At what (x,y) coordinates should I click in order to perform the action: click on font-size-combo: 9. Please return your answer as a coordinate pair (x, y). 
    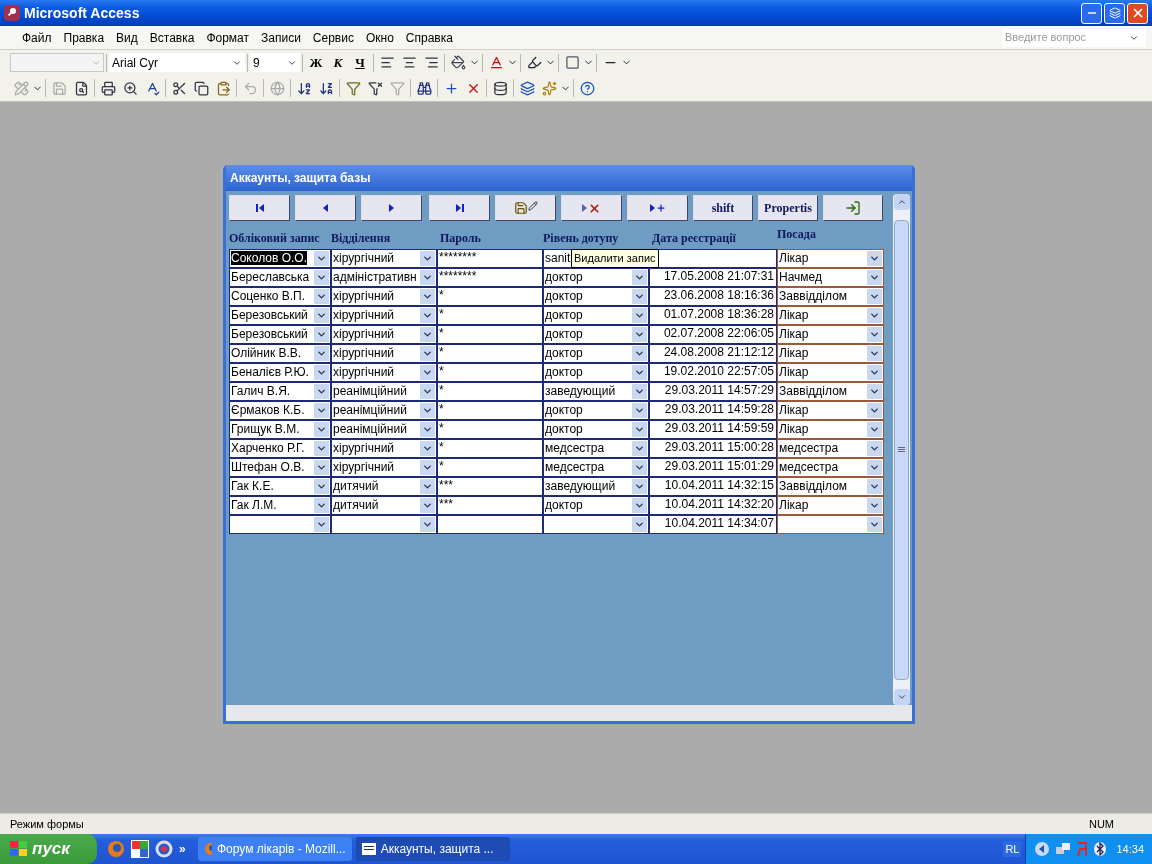
    Looking at the image, I should click on (275, 62).